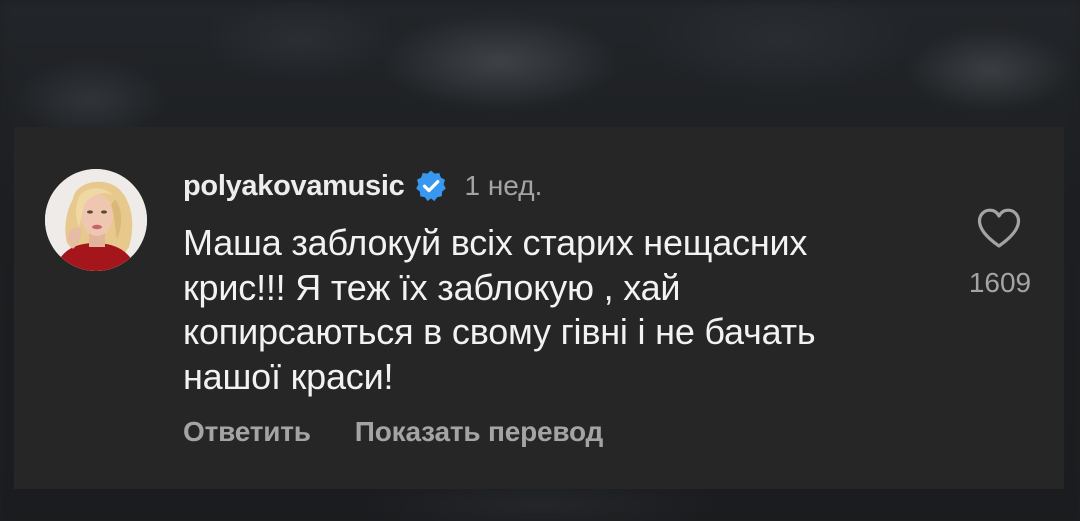 The image size is (1080, 521). Describe the element at coordinates (294, 186) in the screenshot. I see `username-link: polyakovamusic` at that location.